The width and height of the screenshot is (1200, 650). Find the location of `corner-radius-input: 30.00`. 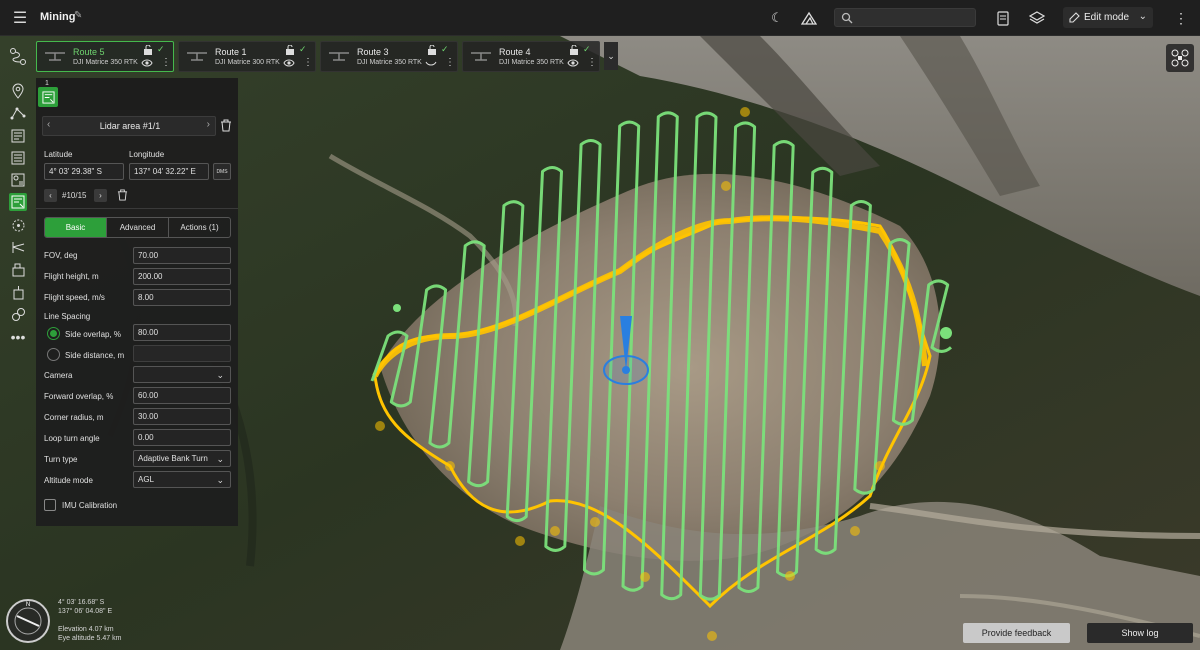

corner-radius-input: 30.00 is located at coordinates (182, 416).